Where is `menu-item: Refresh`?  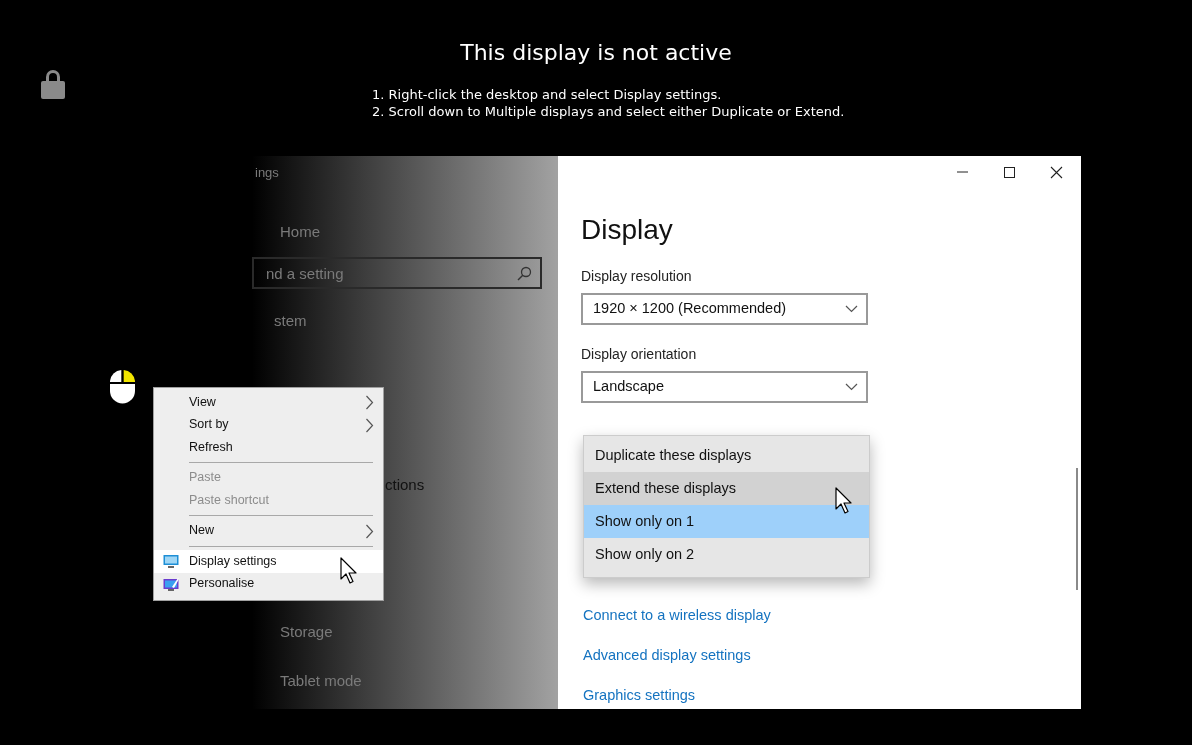
menu-item: Refresh is located at coordinates (268, 447).